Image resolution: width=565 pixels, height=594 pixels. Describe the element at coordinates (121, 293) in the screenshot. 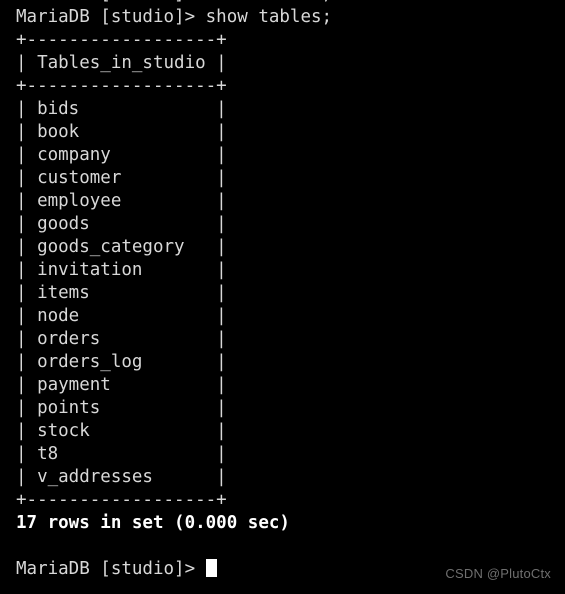

I see `table-row: | items |` at that location.